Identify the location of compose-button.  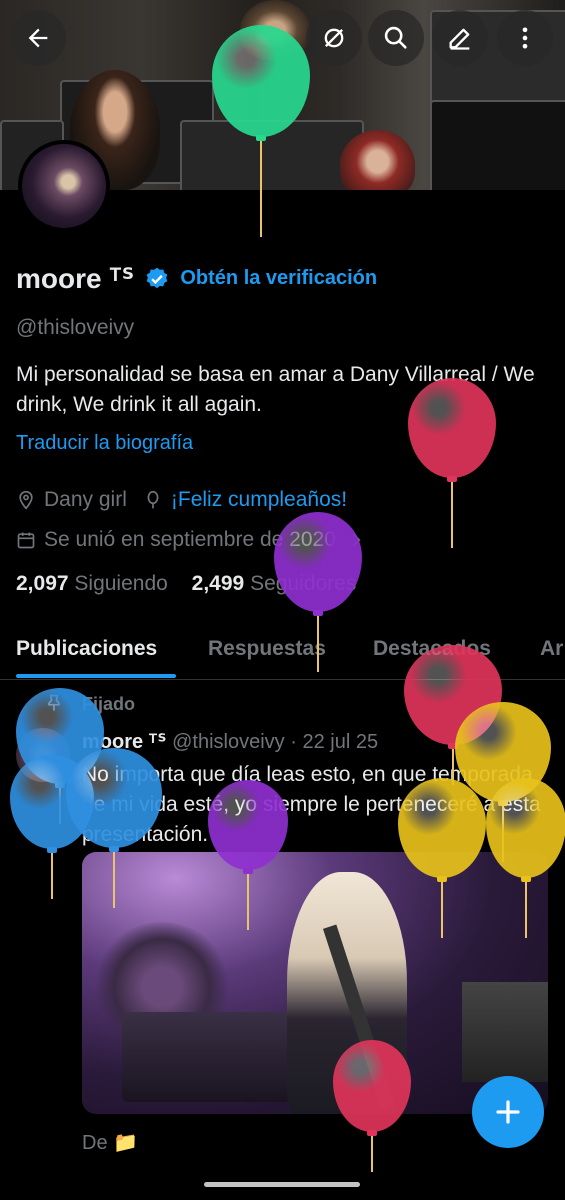
(508, 1112).